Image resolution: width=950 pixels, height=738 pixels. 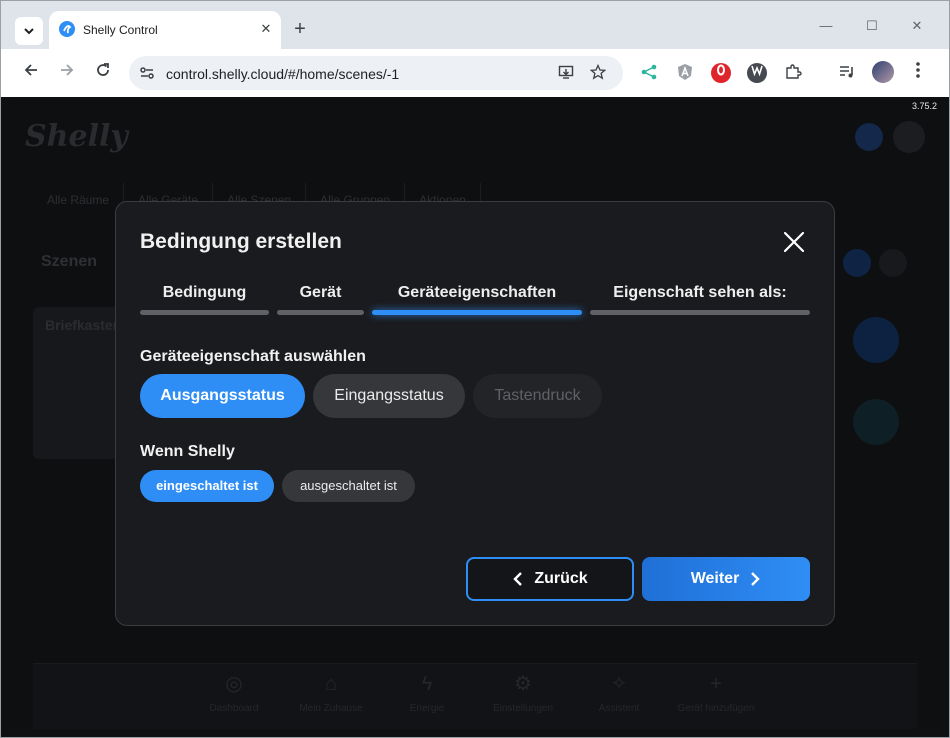 What do you see at coordinates (103, 73) in the screenshot?
I see `reload-icon` at bounding box center [103, 73].